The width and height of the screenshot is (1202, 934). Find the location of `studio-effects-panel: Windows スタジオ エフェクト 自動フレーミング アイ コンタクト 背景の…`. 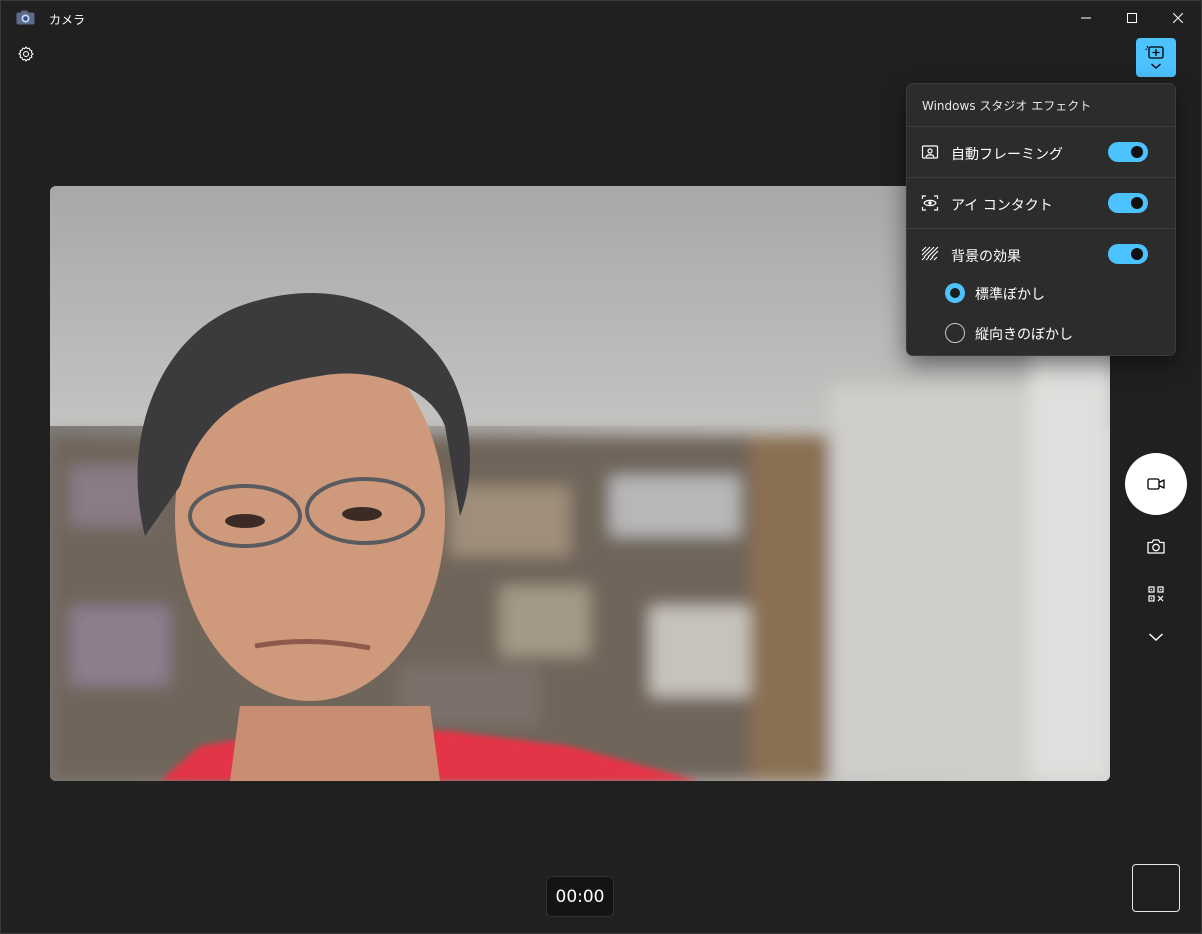

studio-effects-panel: Windows スタジオ エフェクト 自動フレーミング アイ コンタクト 背景の… is located at coordinates (1041, 219).